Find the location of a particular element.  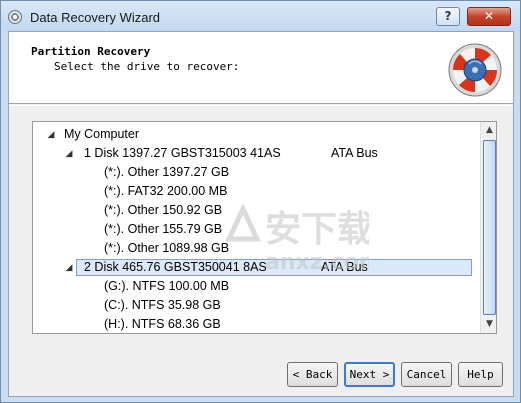

tree-partition-row: (*:). Other 150.92 GB is located at coordinates (256, 210).